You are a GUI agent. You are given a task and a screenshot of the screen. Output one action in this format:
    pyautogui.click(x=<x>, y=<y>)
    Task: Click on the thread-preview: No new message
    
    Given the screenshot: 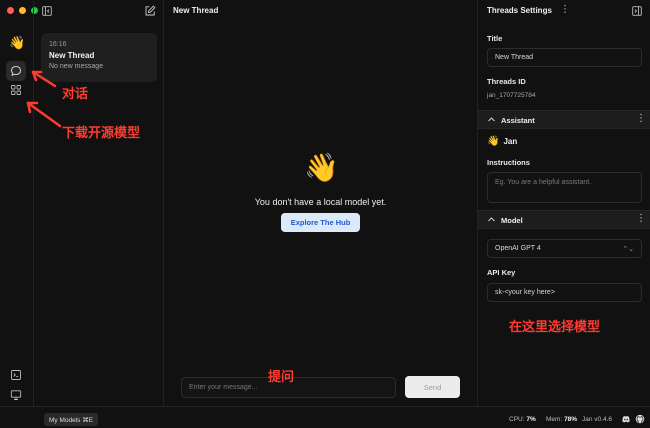 What is the action you would take?
    pyautogui.click(x=76, y=66)
    